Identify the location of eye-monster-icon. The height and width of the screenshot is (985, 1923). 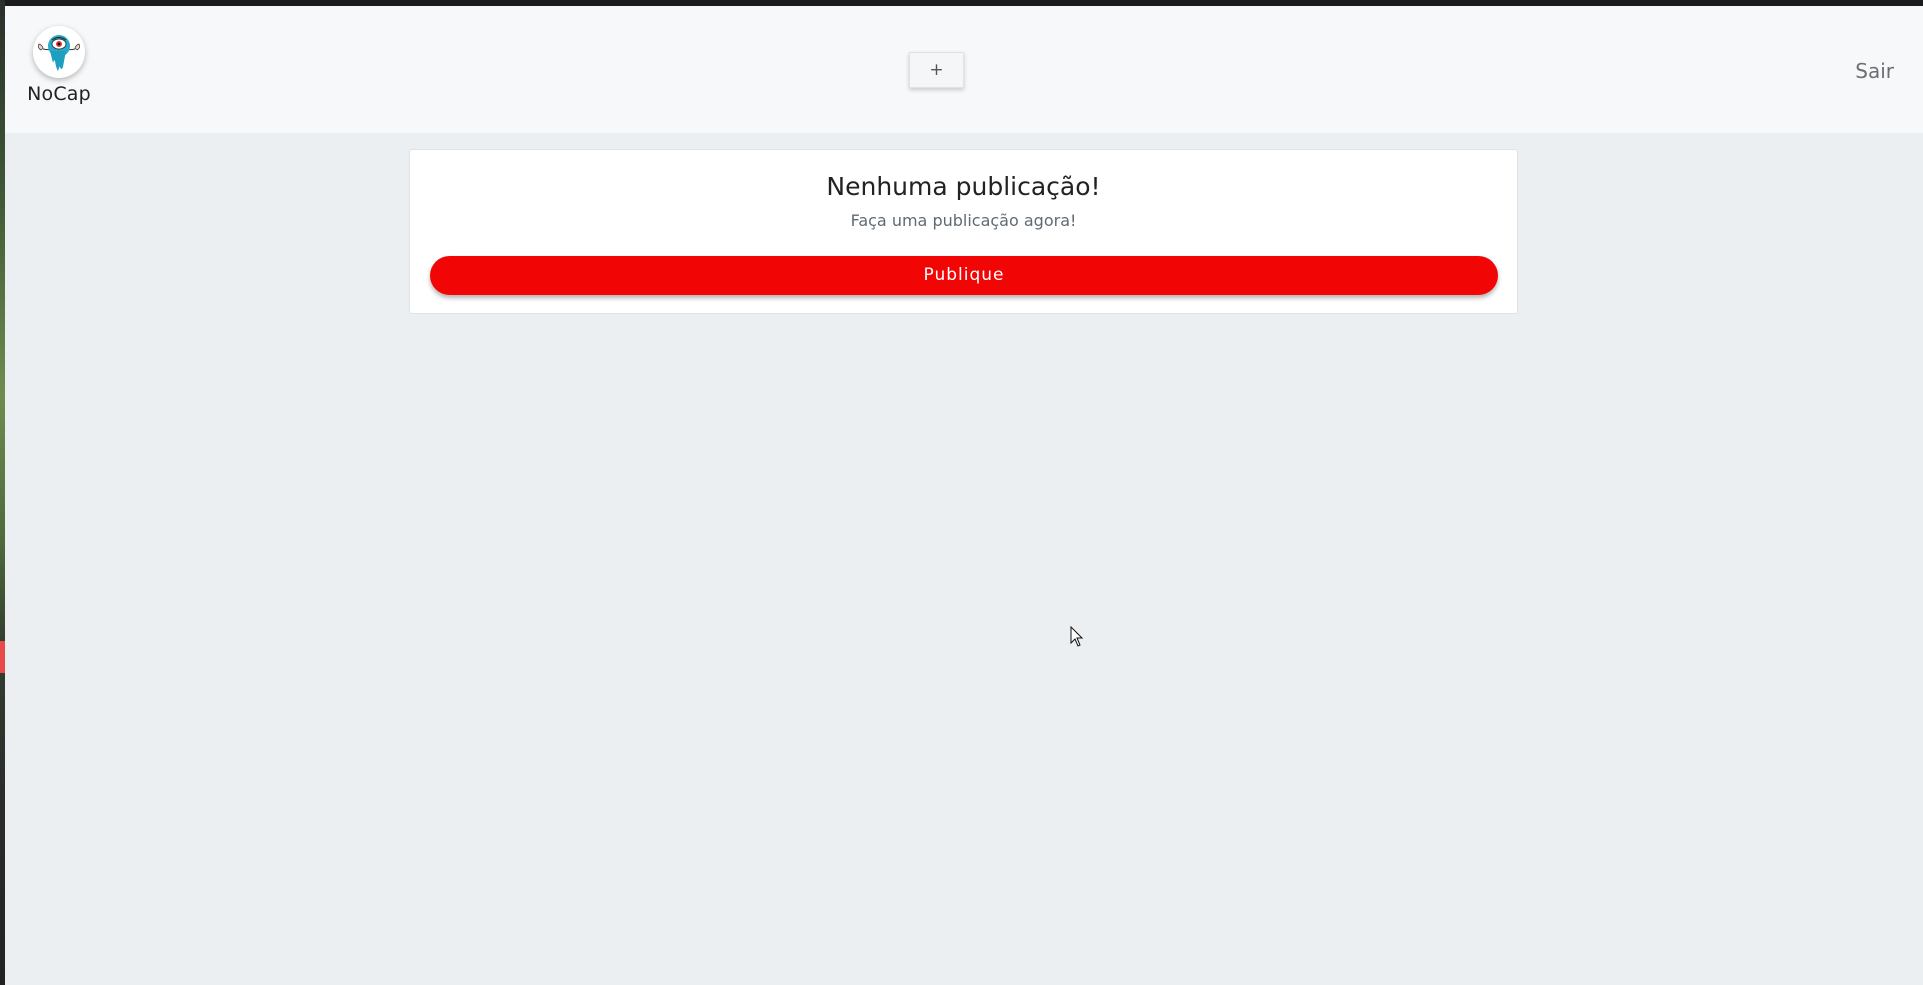
(59, 52).